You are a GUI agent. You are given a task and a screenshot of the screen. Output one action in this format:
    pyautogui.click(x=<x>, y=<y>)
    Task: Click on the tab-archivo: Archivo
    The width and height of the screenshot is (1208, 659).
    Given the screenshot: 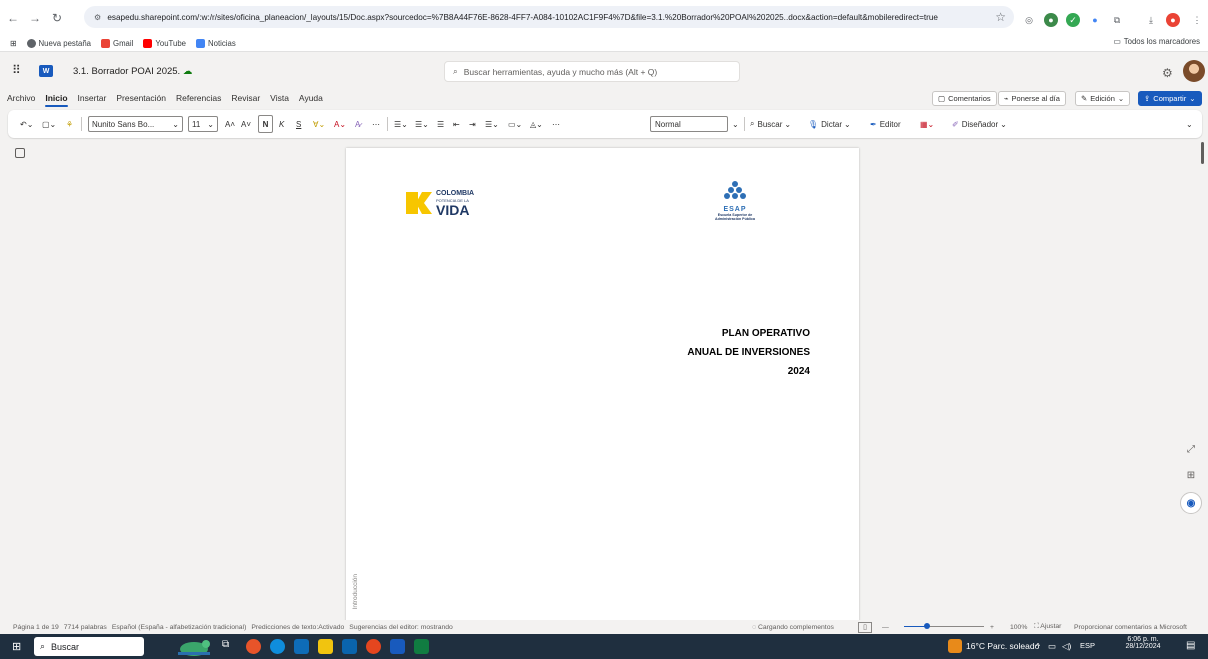 What is the action you would take?
    pyautogui.click(x=21, y=98)
    